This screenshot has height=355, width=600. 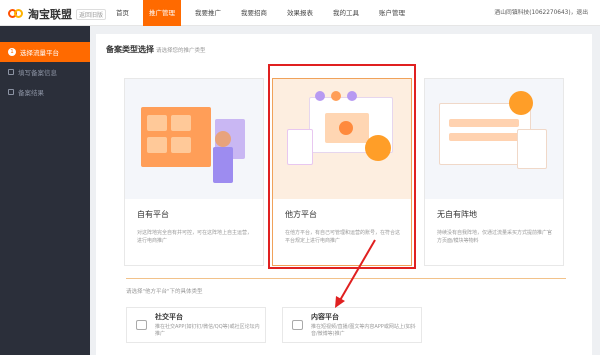 What do you see at coordinates (37, 73) in the screenshot?
I see `step-label: 填写备案信息` at bounding box center [37, 73].